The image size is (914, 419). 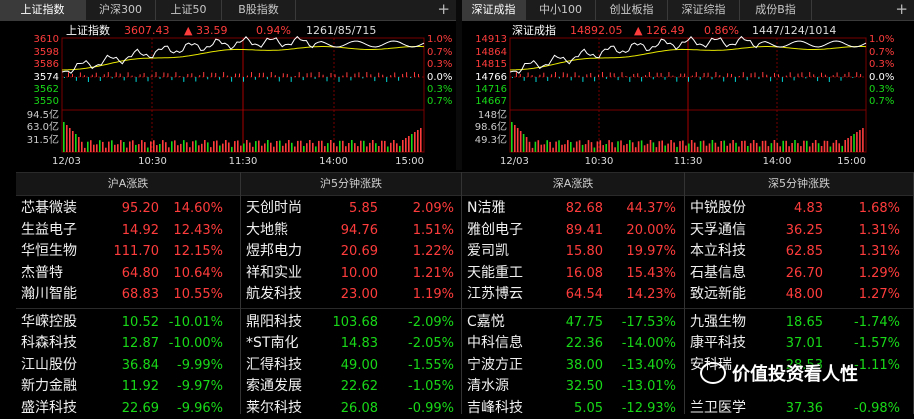 What do you see at coordinates (573, 208) in the screenshot?
I see `table-row: N洁雅 82.68 44.37%` at bounding box center [573, 208].